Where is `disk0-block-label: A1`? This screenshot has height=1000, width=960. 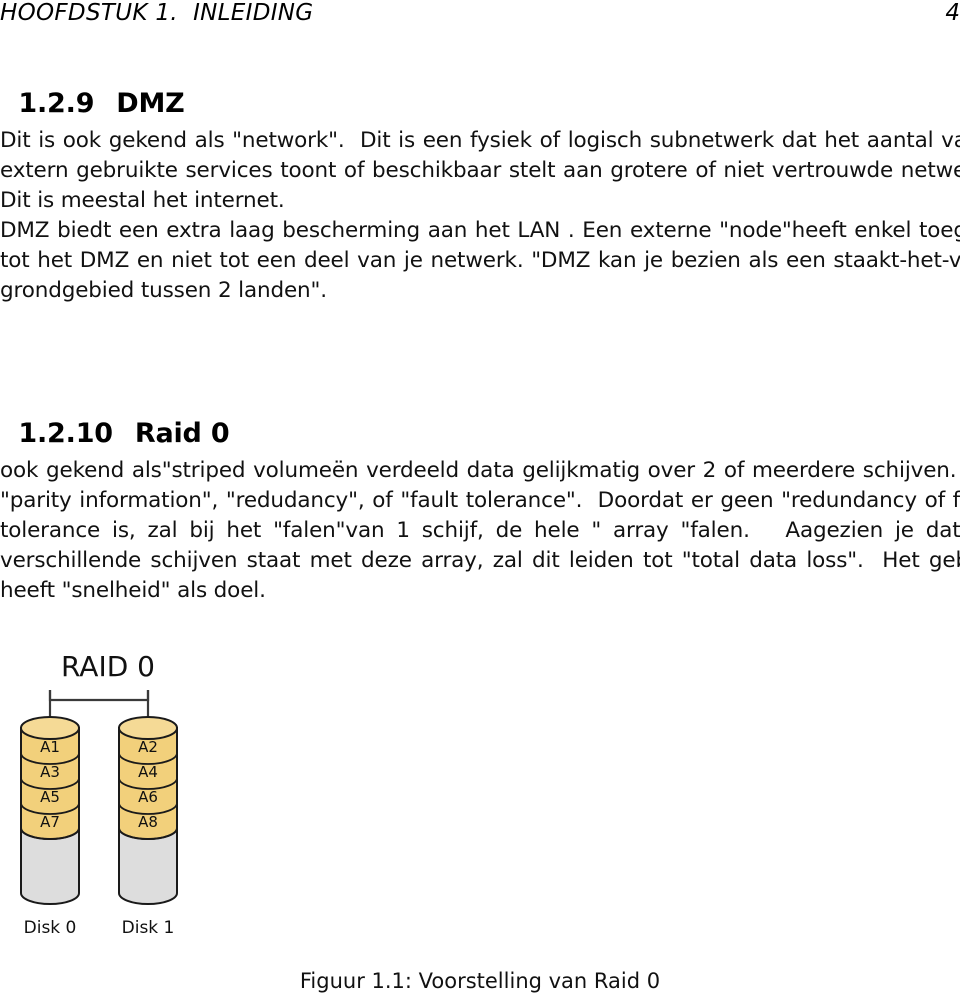
disk0-block-label: A1 is located at coordinates (50, 747).